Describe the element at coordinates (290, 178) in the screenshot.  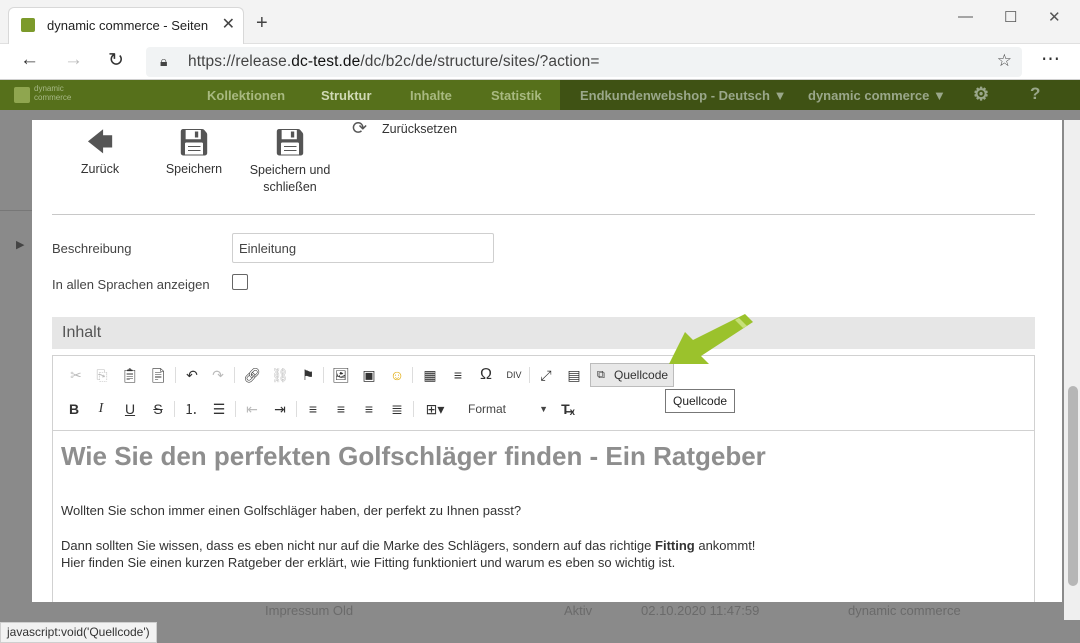
I see `save-close-label: Speichern und schließen` at that location.